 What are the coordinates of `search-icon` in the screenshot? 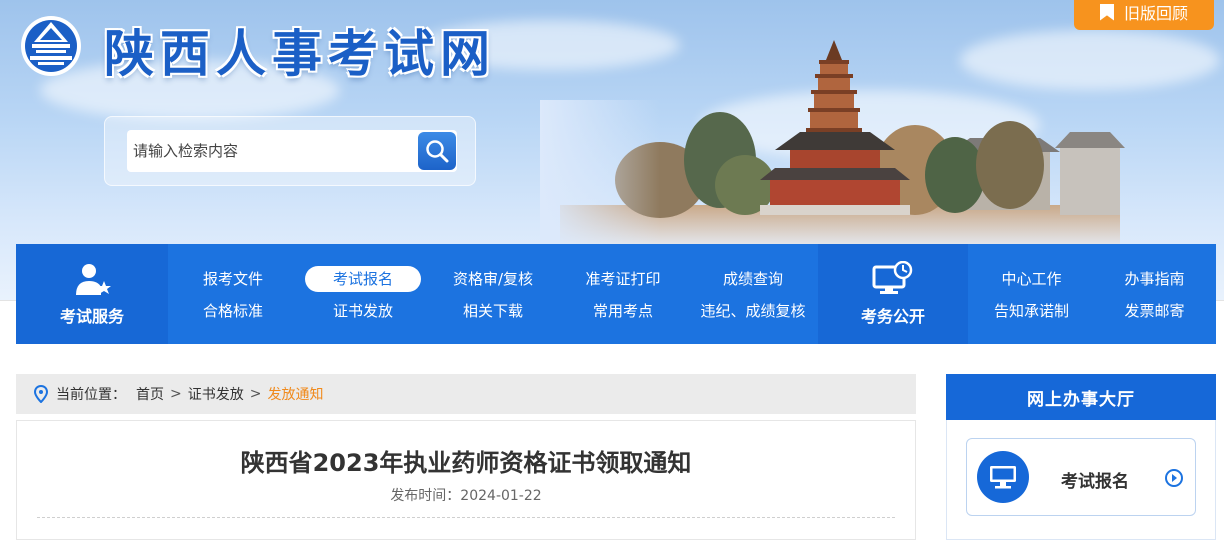 It's located at (437, 151).